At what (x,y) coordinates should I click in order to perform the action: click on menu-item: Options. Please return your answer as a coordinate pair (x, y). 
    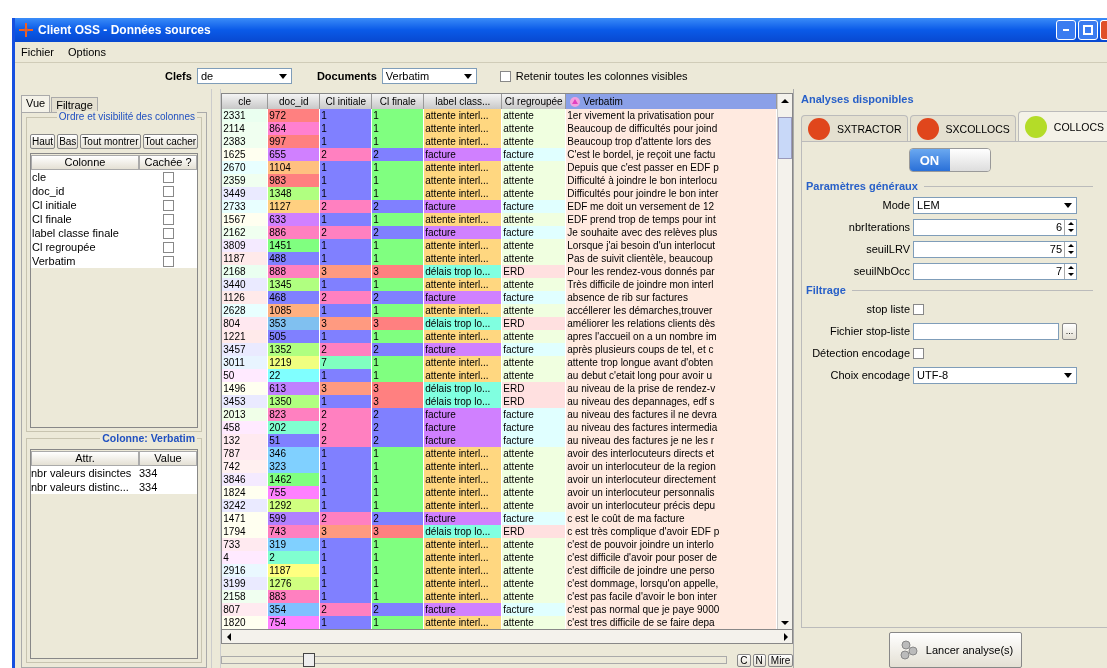
    Looking at the image, I should click on (87, 52).